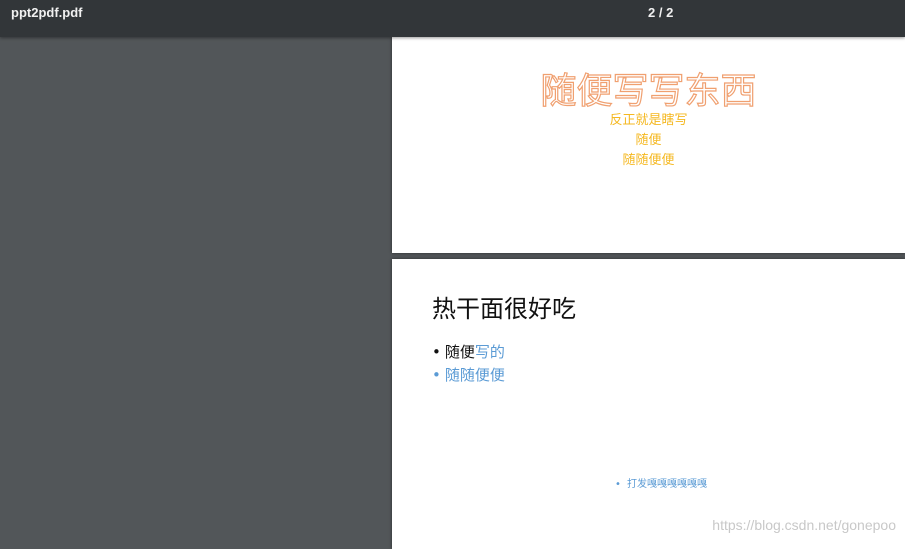 The image size is (905, 549). Describe the element at coordinates (460, 352) in the screenshot. I see `bullet-1-text: 随便` at that location.